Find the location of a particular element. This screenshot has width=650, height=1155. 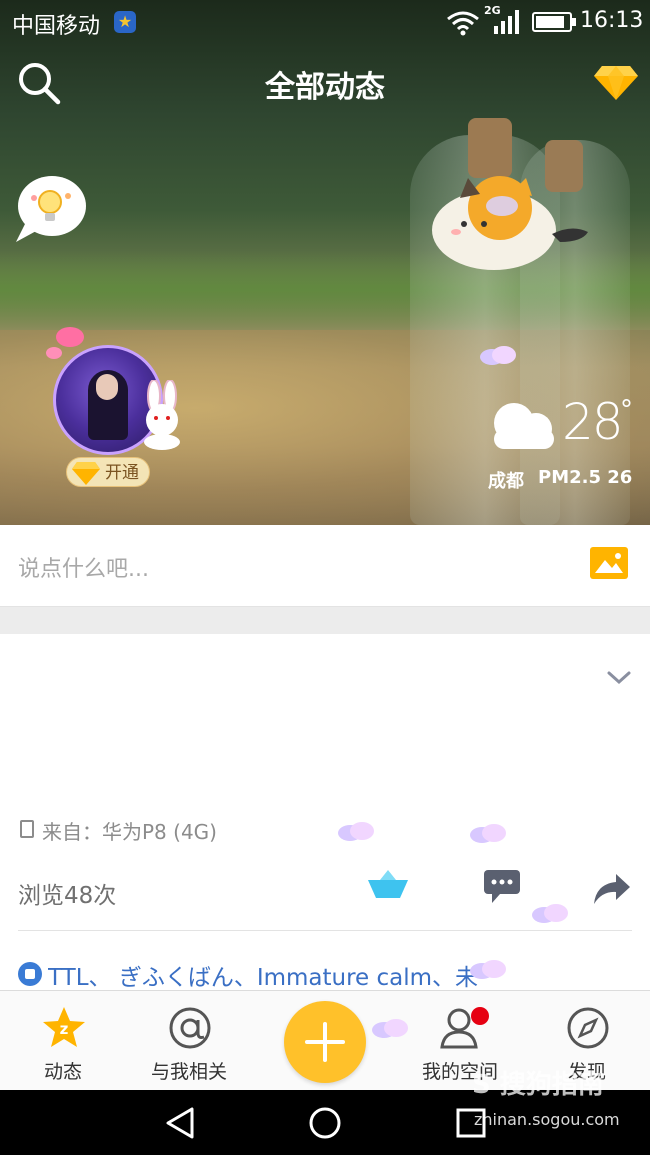

divider is located at coordinates (325, 930).